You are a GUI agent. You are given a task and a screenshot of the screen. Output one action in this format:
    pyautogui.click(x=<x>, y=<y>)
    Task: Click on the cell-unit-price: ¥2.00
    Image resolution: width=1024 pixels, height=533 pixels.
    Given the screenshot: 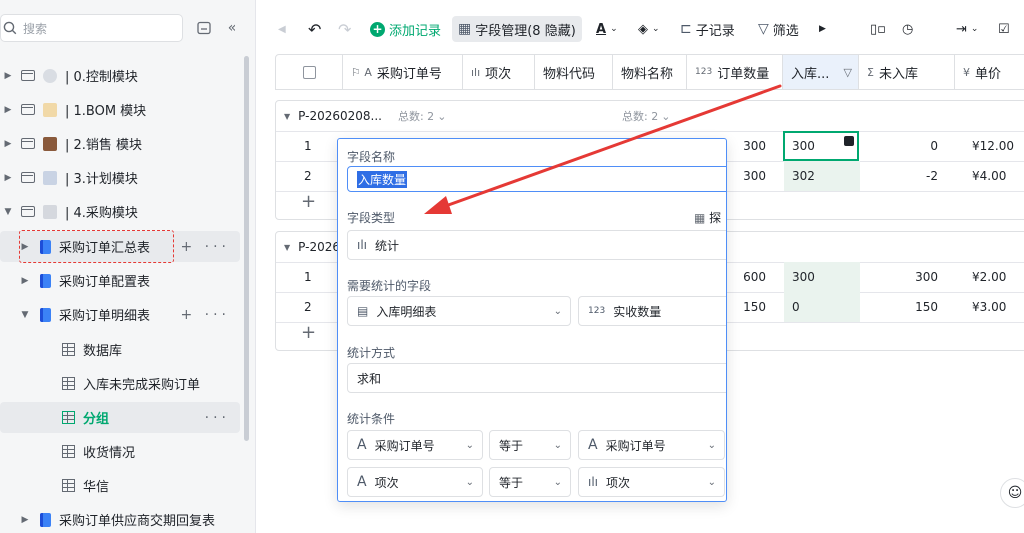 What is the action you would take?
    pyautogui.click(x=989, y=277)
    